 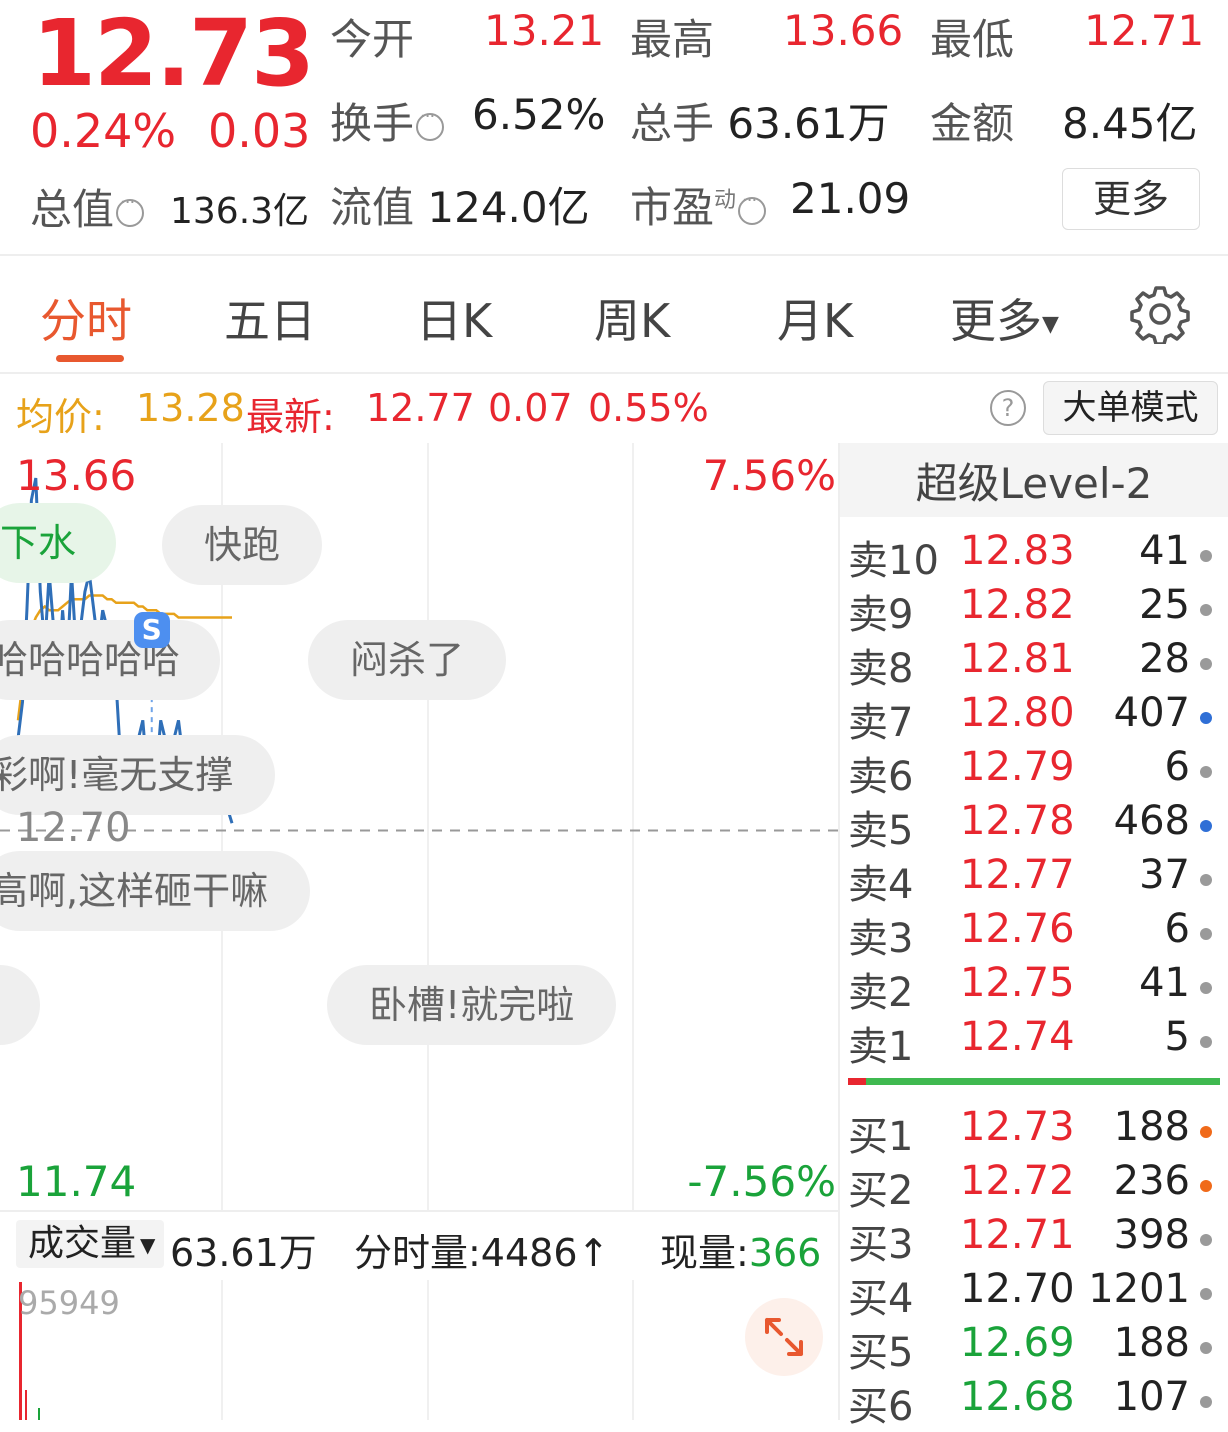 I want to click on volume-indicator-selector: 成交量 ▼, so click(x=90, y=1244).